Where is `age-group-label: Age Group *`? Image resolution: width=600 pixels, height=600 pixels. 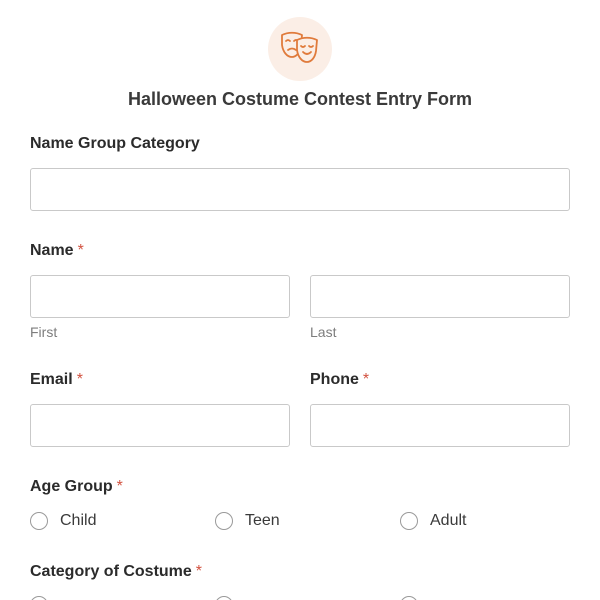 age-group-label: Age Group * is located at coordinates (76, 487).